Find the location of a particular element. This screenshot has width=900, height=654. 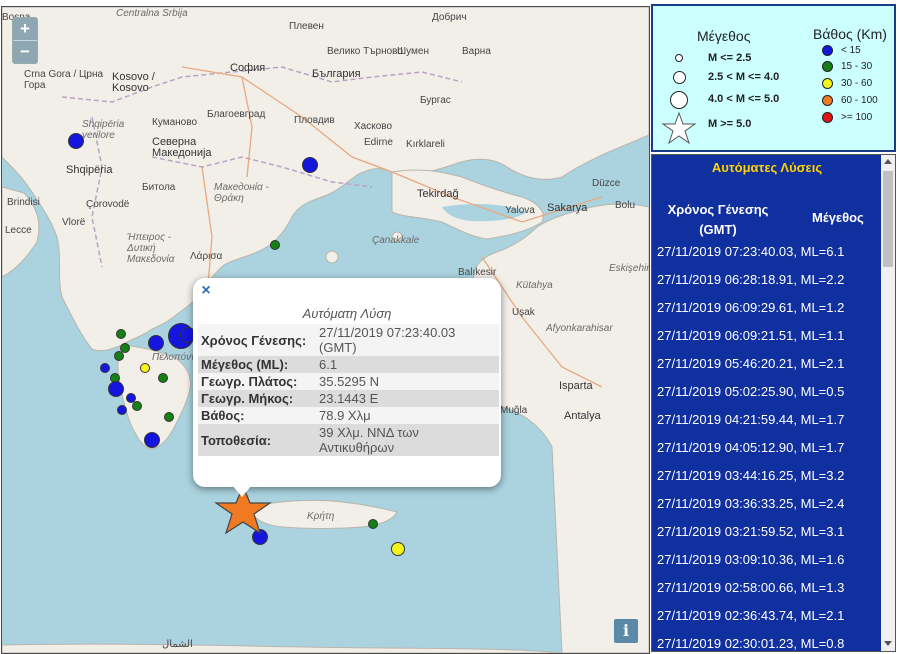

legend-magnitude-label: 4.0 < M <= 5.0 is located at coordinates (744, 99).